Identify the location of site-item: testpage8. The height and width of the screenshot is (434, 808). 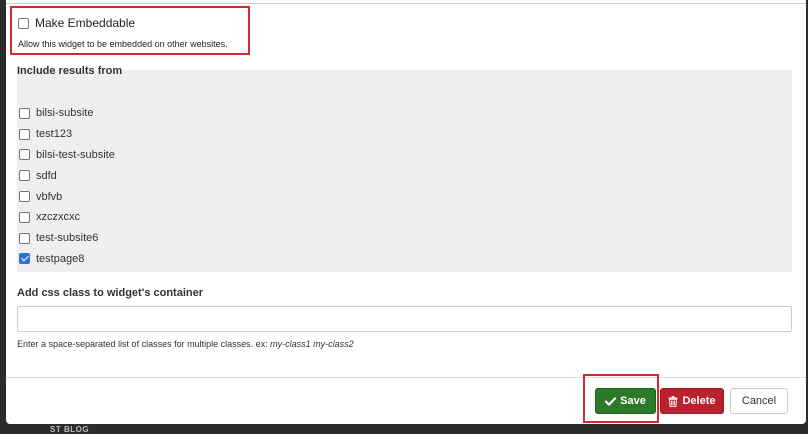
(67, 259).